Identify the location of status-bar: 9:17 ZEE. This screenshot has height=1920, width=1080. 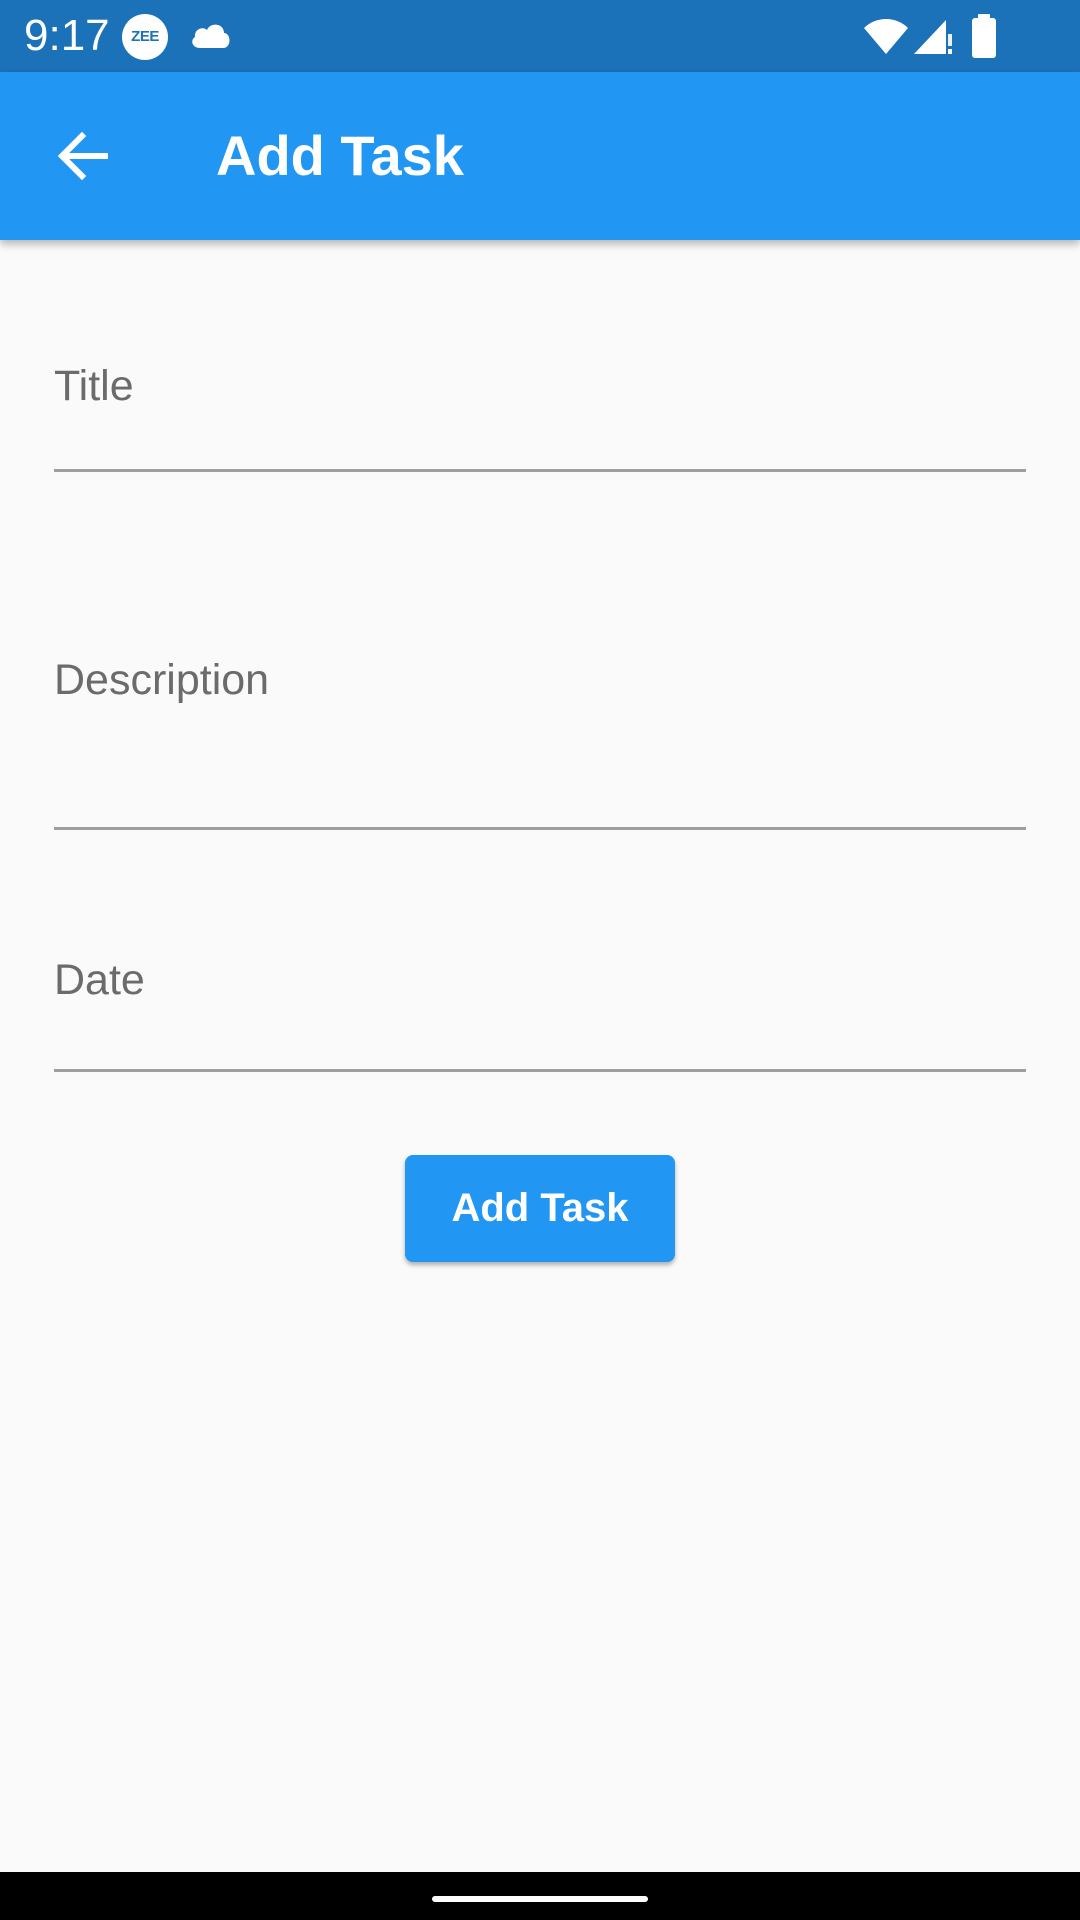
(540, 36).